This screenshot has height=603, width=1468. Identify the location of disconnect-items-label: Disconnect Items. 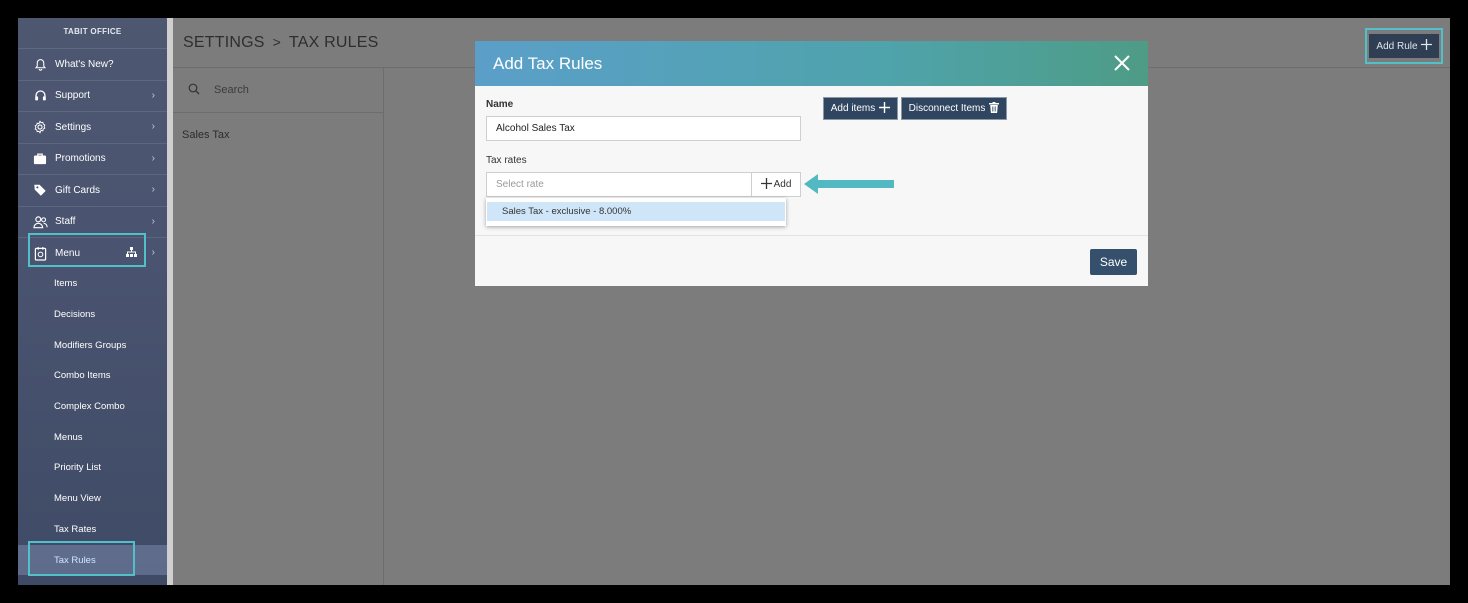
(947, 108).